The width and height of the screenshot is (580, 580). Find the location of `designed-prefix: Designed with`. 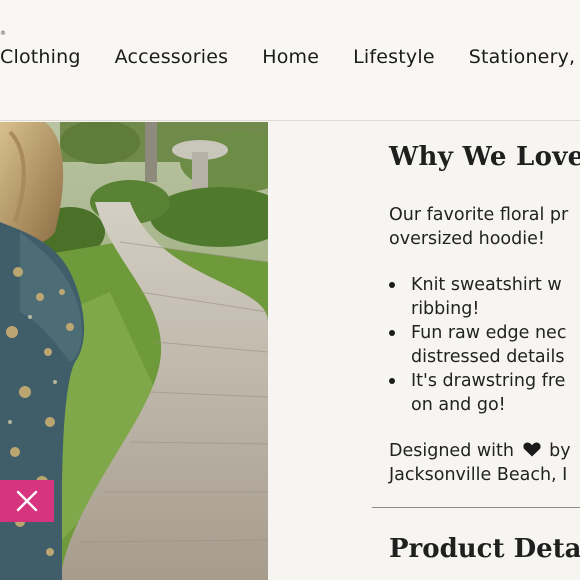

designed-prefix: Designed with is located at coordinates (451, 451).